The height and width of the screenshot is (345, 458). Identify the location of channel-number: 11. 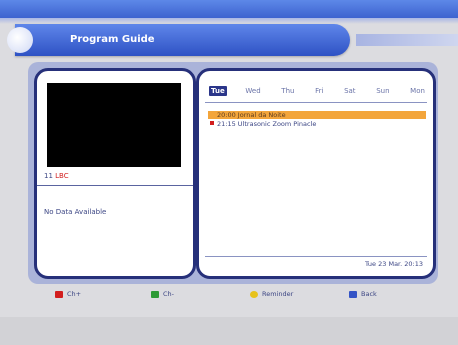
(48, 176).